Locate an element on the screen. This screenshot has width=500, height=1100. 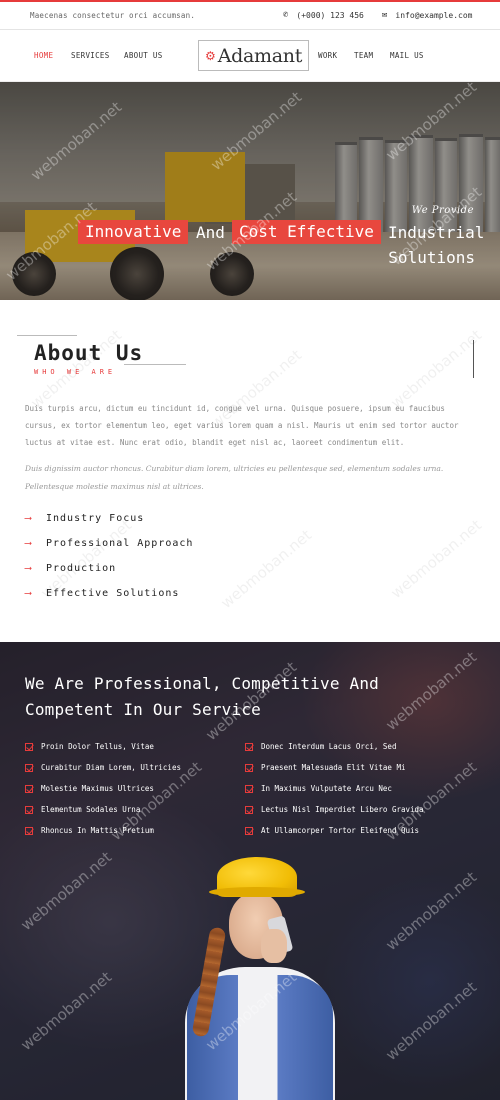
service-label: In Maximus Vulputate Arcu Nec is located at coordinates (326, 788).